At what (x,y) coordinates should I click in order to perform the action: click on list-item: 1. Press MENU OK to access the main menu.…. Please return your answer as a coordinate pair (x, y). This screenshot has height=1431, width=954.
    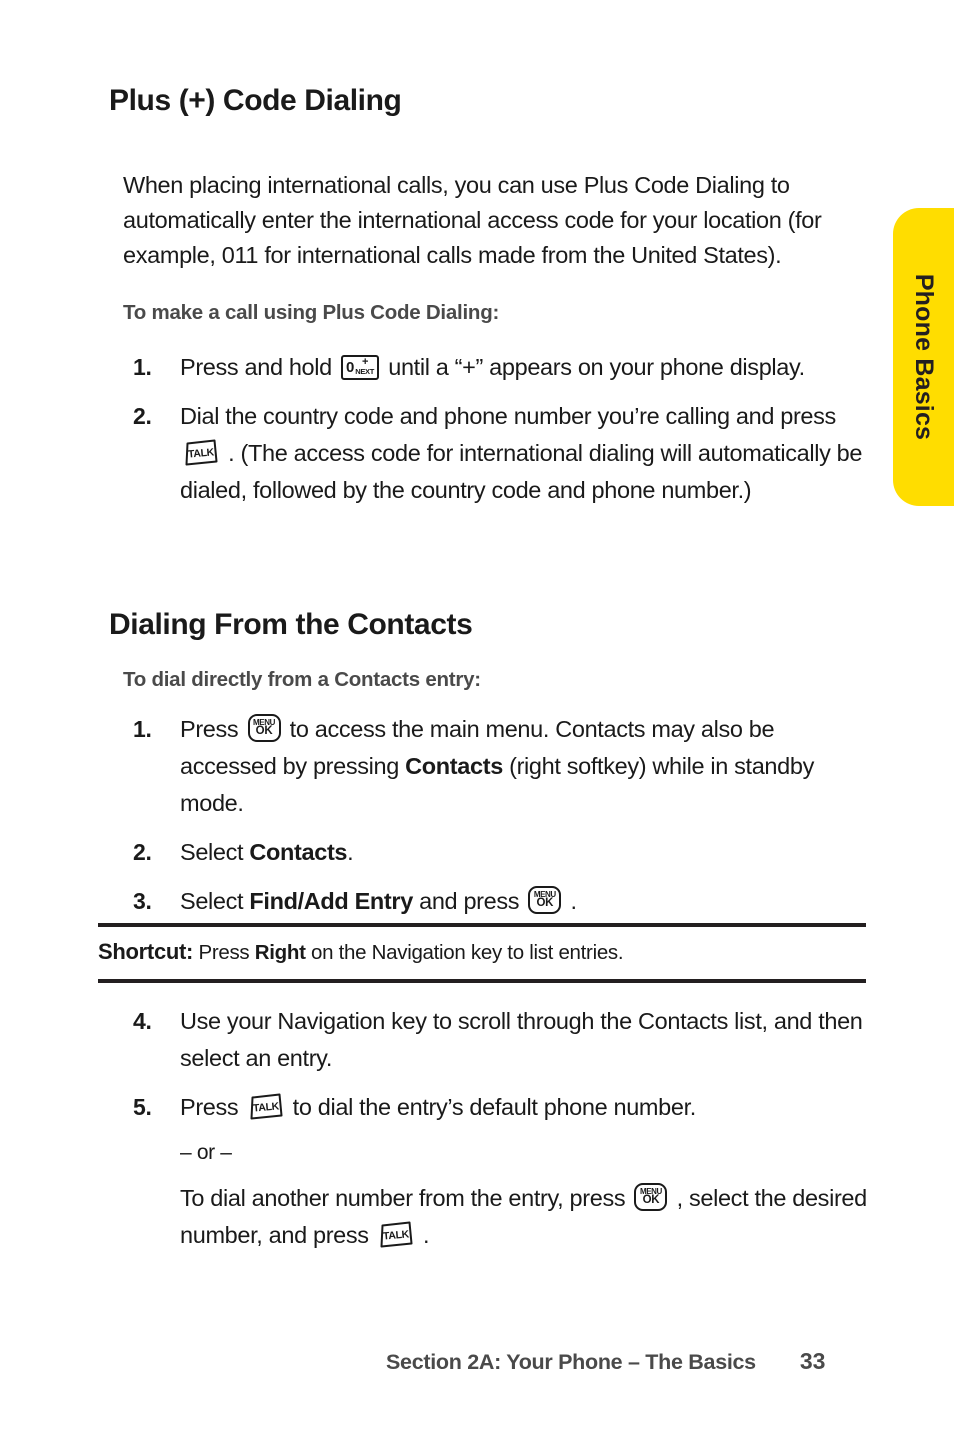
    Looking at the image, I should click on (503, 766).